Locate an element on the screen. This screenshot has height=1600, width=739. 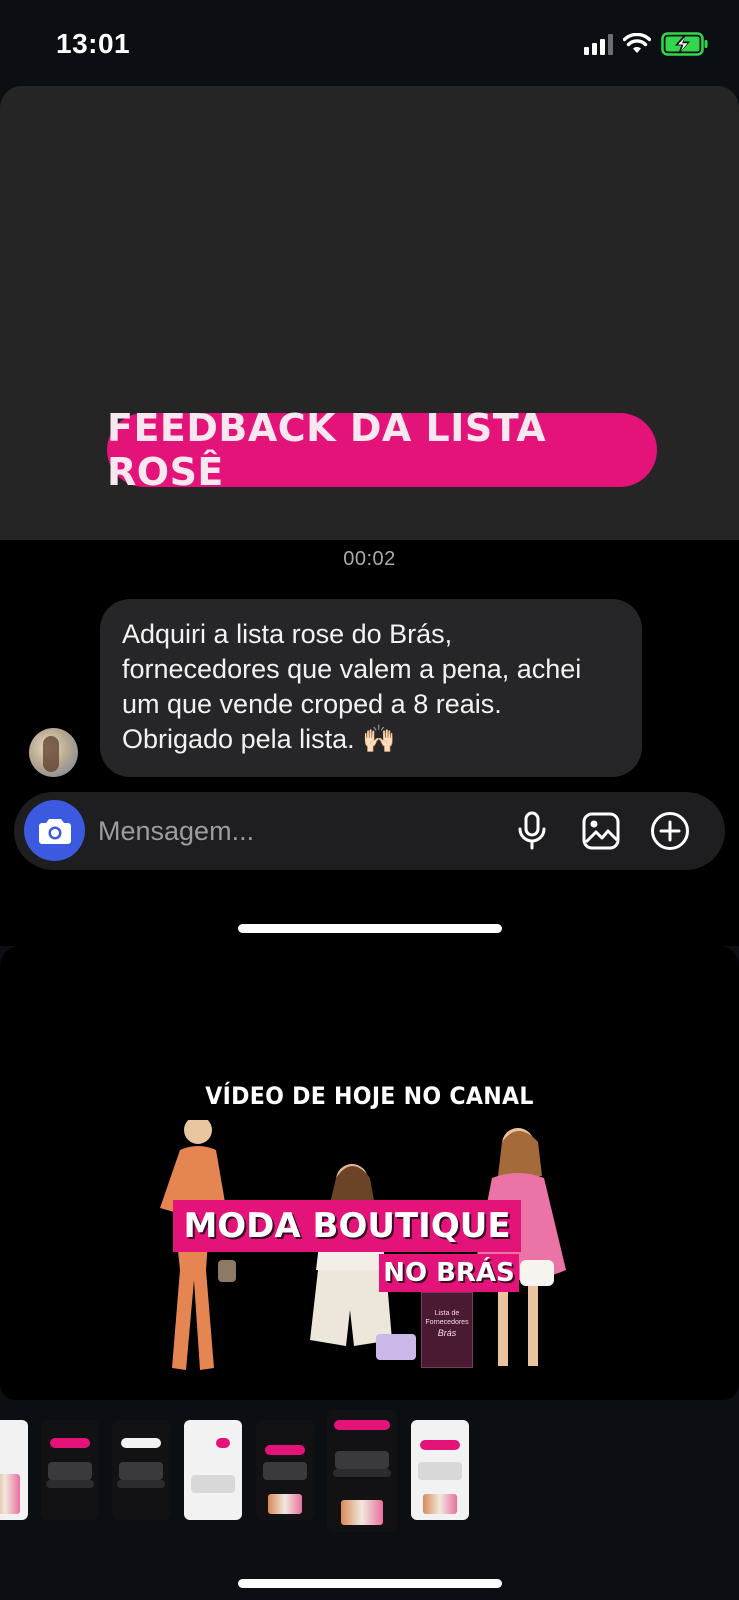
video-title-banner: MODA BOUTIQUE is located at coordinates (347, 1226).